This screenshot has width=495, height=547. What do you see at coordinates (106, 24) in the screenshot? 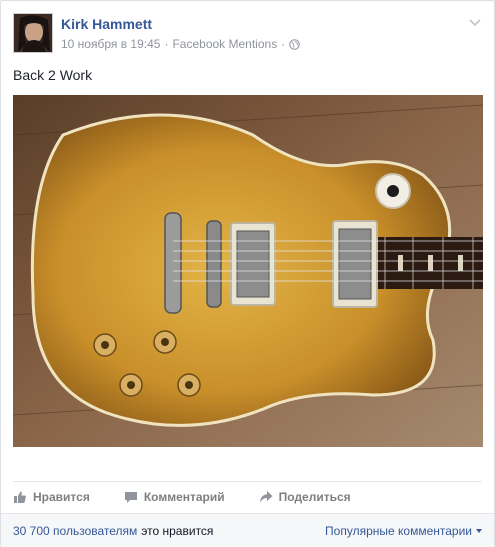
I see `author-name: Kirk Hammett` at bounding box center [106, 24].